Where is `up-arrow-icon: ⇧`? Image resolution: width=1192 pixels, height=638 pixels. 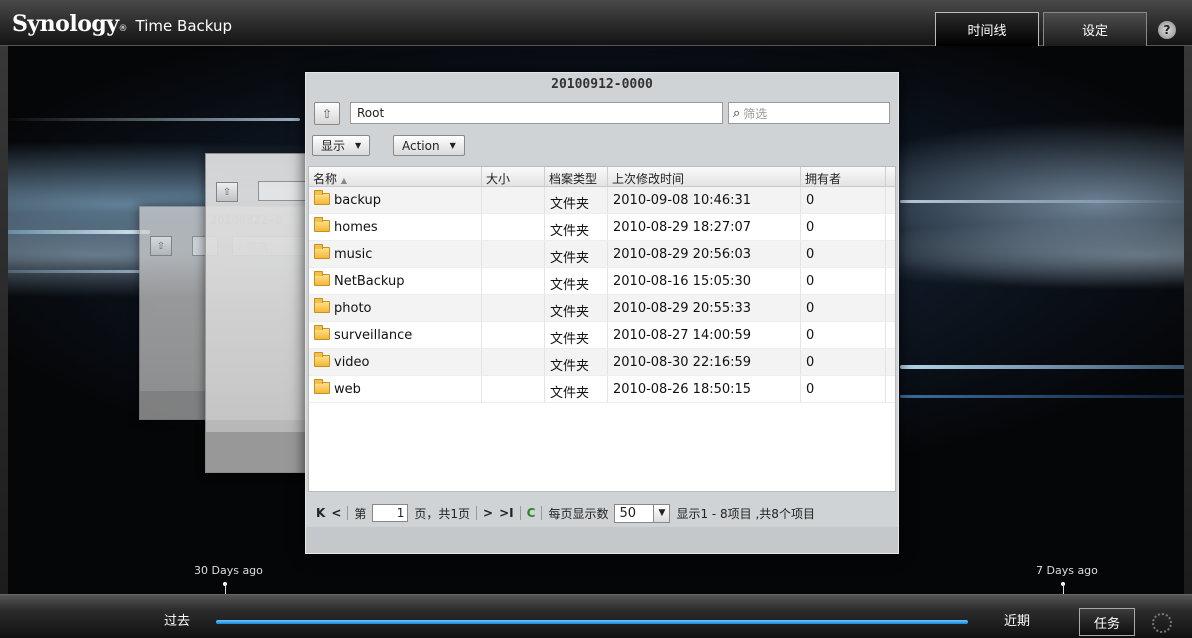
up-arrow-icon: ⇧ is located at coordinates (327, 113).